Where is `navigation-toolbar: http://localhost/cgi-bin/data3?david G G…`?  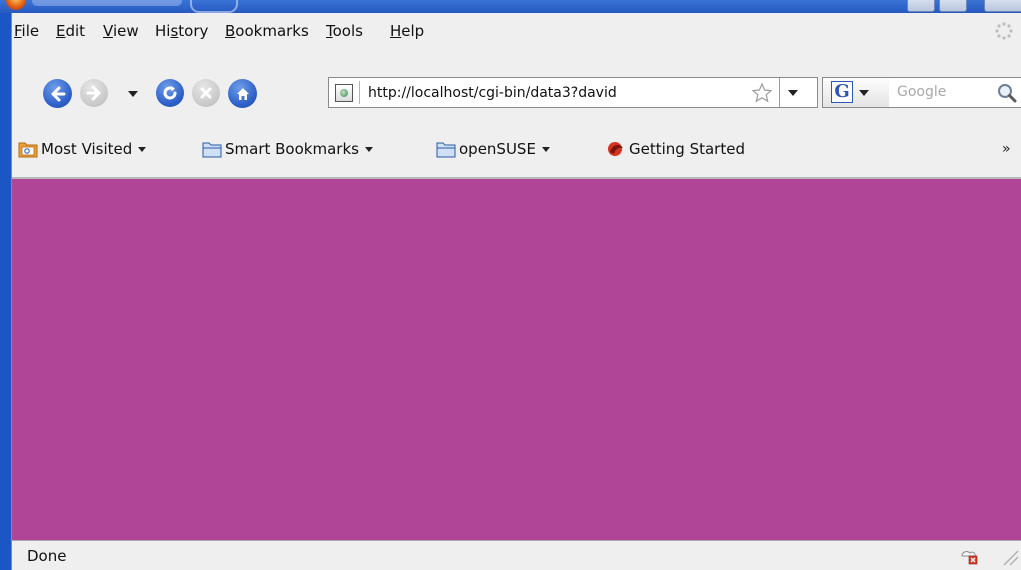 navigation-toolbar: http://localhost/cgi-bin/data3?david G G… is located at coordinates (516, 77).